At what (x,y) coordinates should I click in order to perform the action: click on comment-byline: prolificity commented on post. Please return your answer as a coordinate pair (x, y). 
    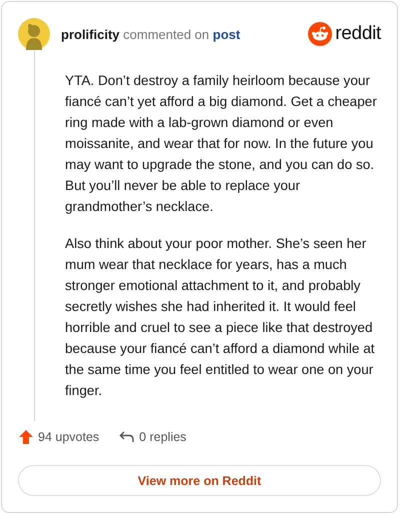
    Looking at the image, I should click on (151, 34).